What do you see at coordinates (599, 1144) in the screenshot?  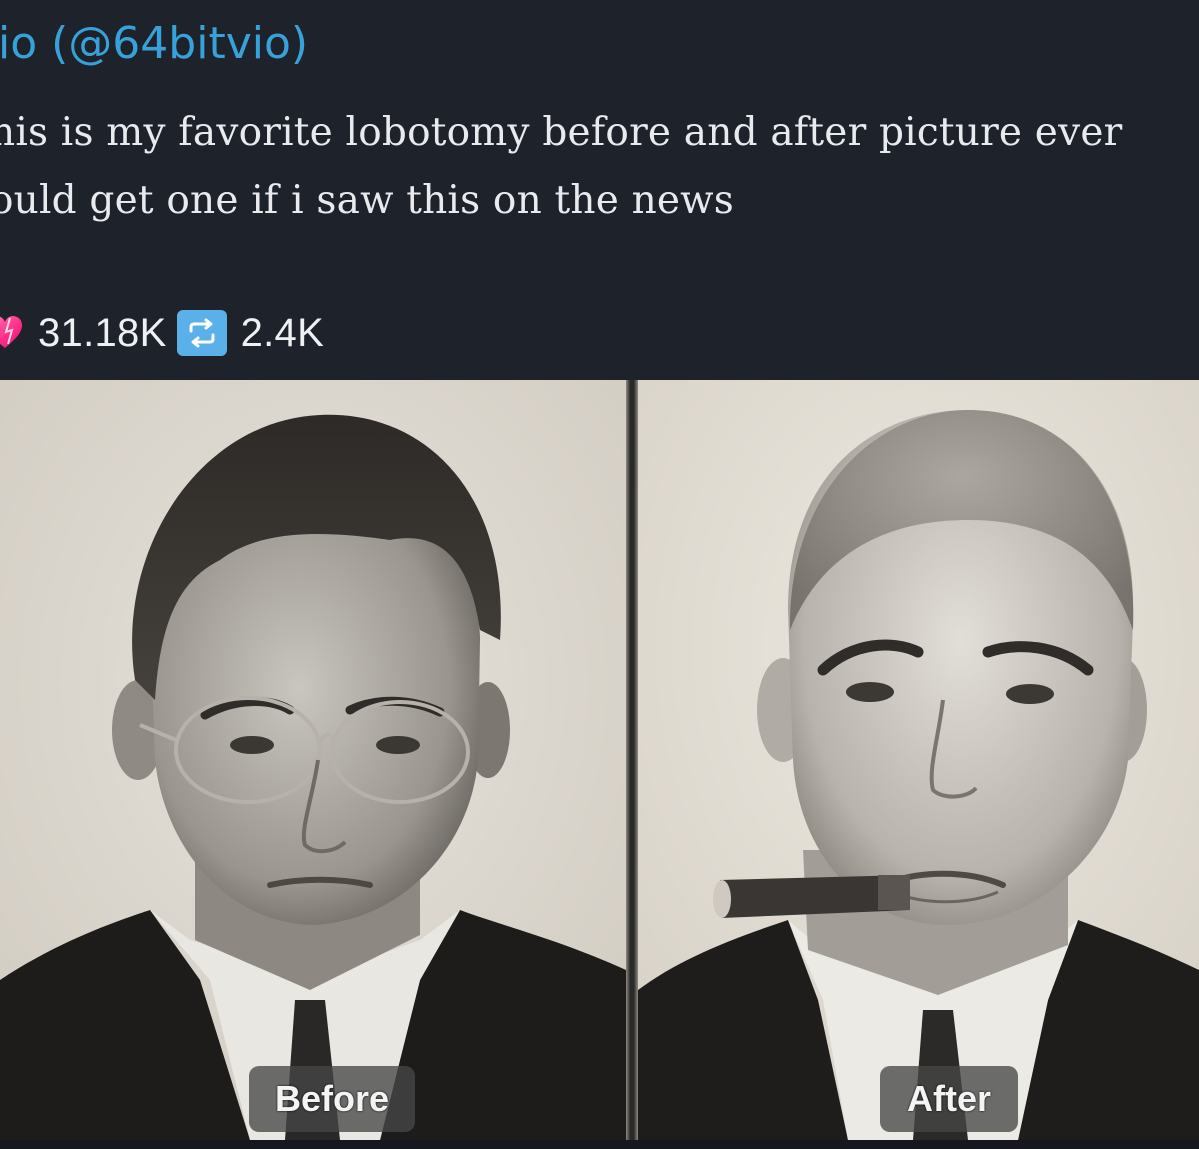 I see `bottom-edge` at bounding box center [599, 1144].